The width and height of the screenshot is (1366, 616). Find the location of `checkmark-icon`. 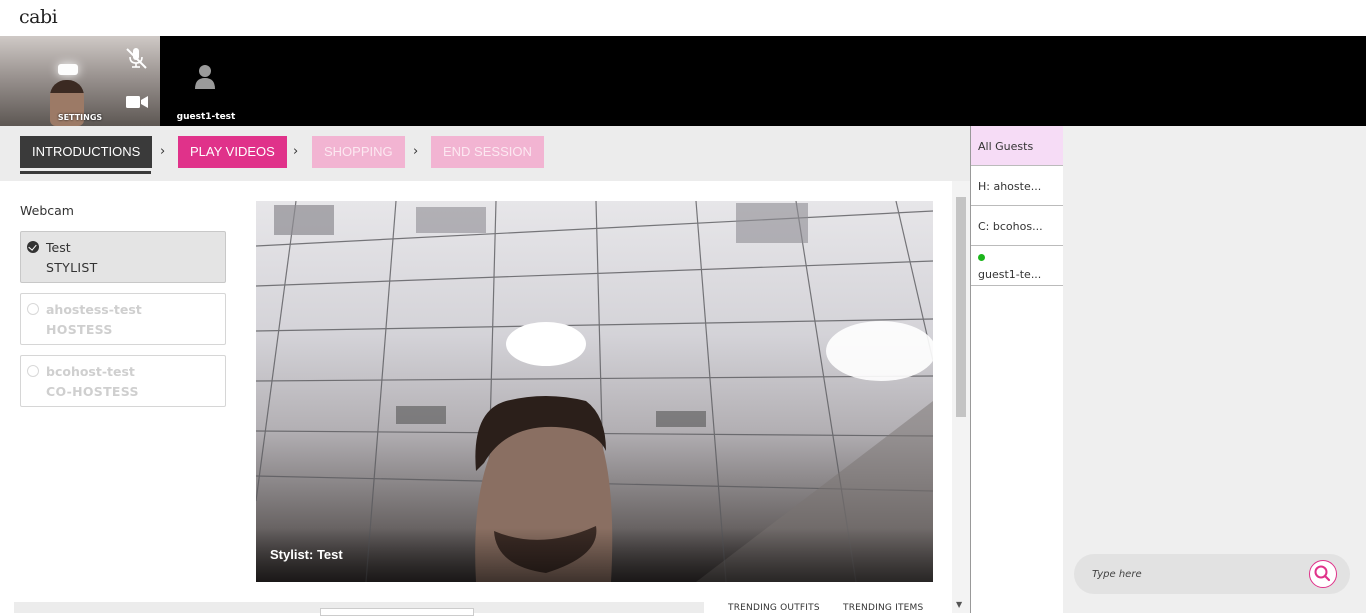

checkmark-icon is located at coordinates (33, 247).